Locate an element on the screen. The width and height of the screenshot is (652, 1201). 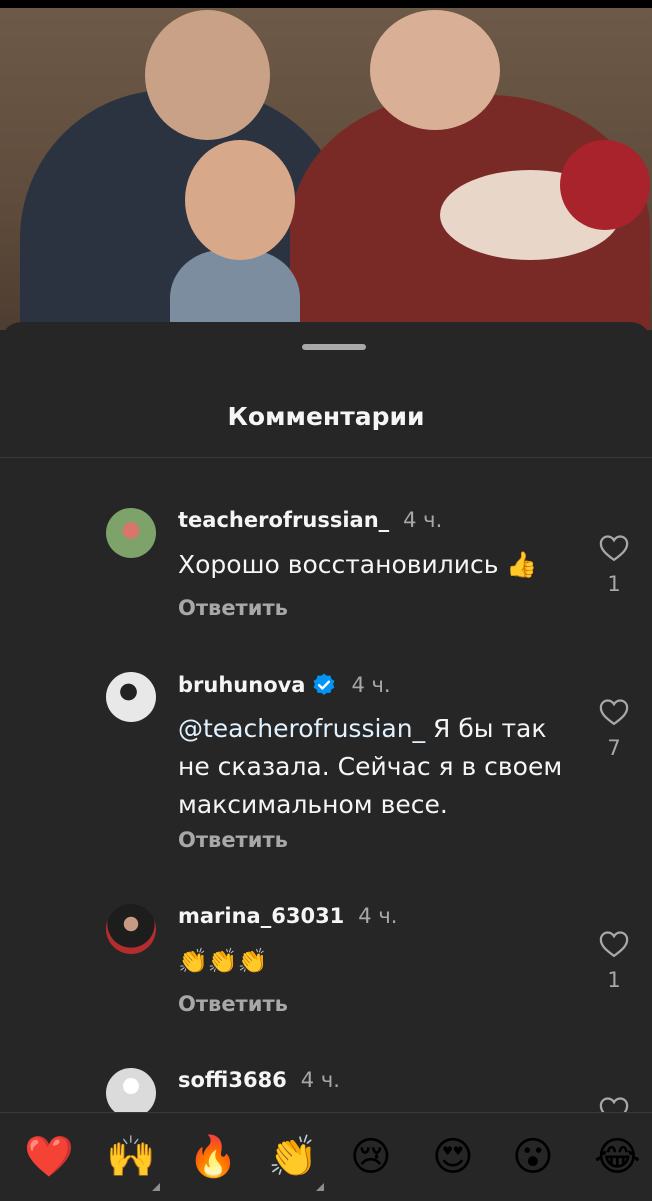
like-control: 7 is located at coordinates (614, 729).